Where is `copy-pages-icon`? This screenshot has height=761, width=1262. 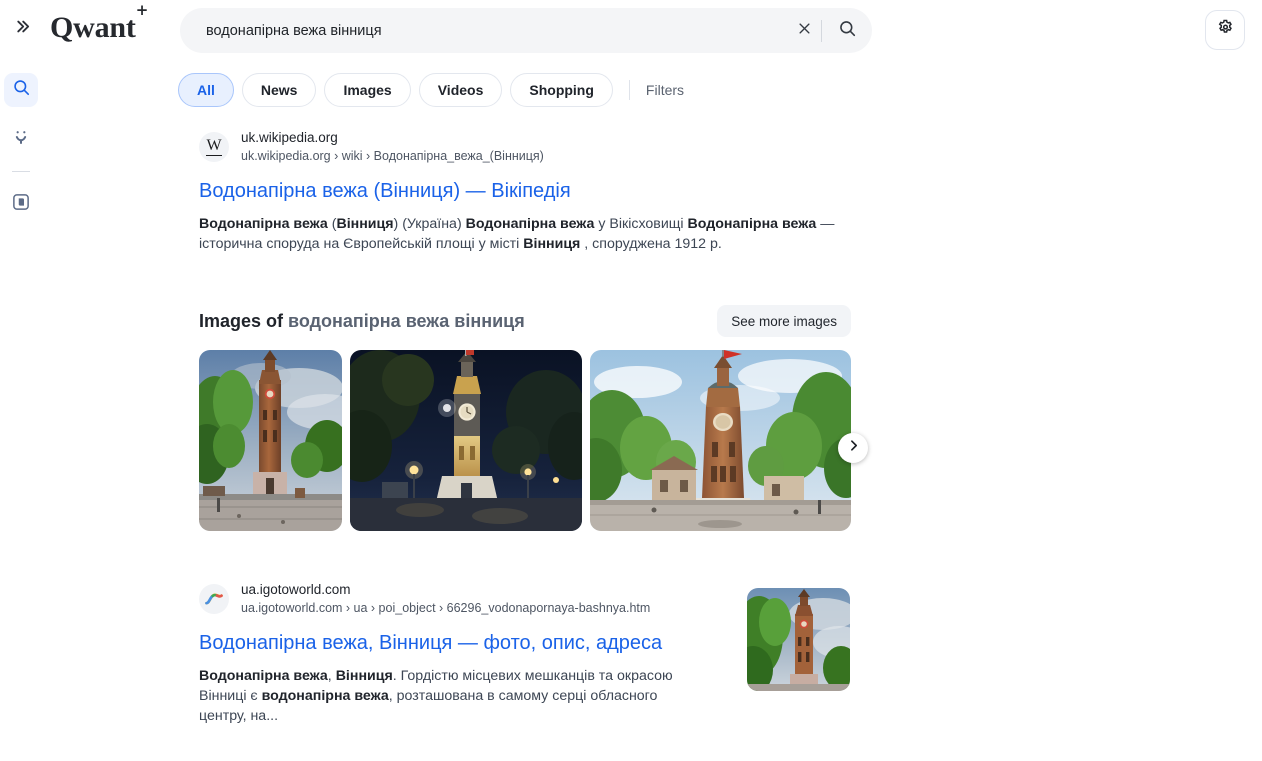 copy-pages-icon is located at coordinates (21, 204).